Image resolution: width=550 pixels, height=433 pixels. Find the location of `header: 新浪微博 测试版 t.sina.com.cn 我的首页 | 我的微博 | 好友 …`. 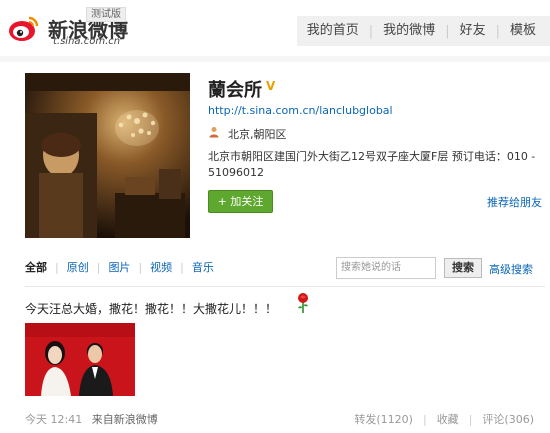

header: 新浪微博 测试版 t.sina.com.cn 我的首页 | 我的微博 | 好友 … is located at coordinates (275, 28).